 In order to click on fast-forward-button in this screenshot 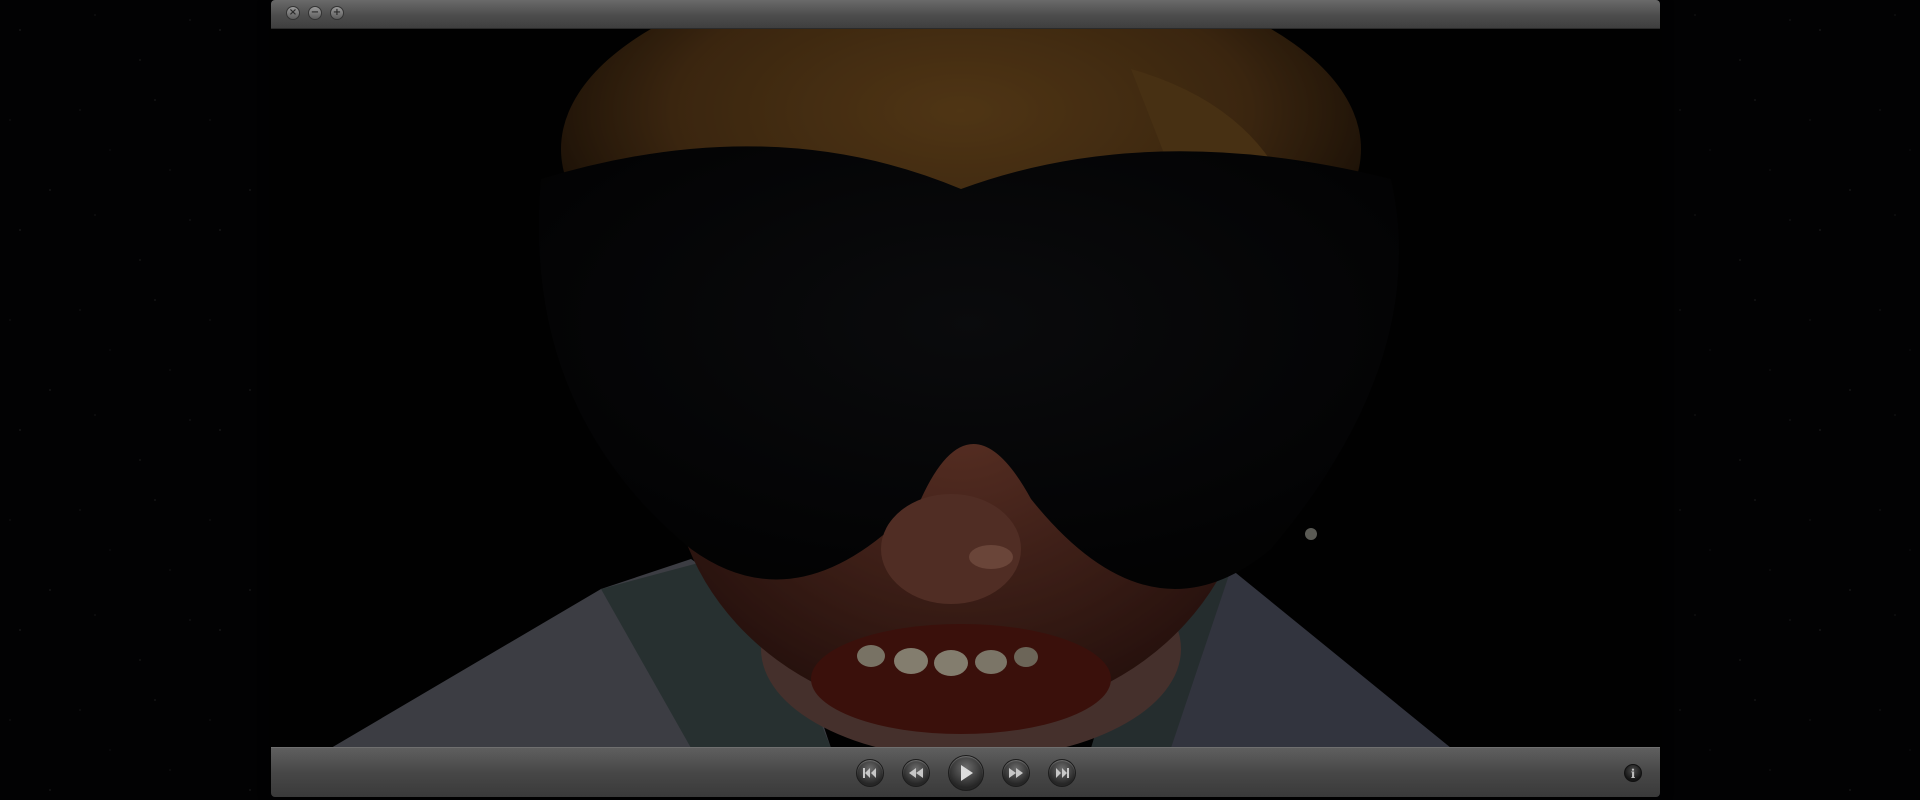, I will do `click(1015, 772)`.